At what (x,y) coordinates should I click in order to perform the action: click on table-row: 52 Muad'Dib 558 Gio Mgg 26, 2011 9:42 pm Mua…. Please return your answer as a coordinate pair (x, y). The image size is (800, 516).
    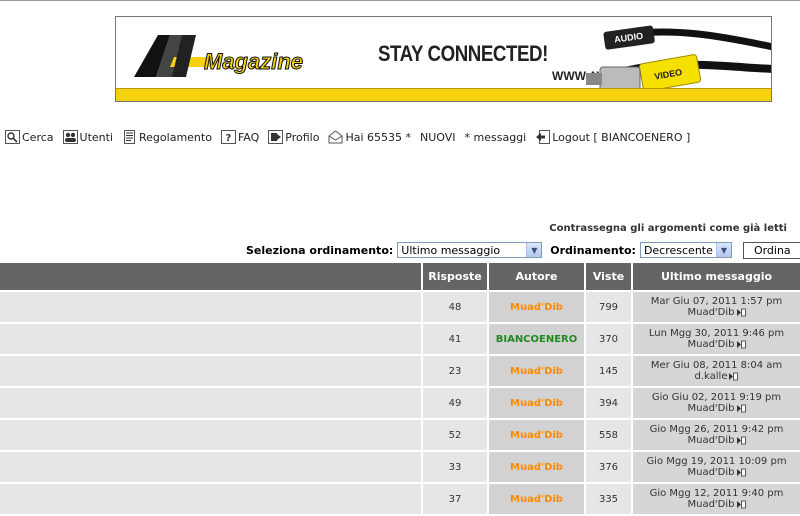
    Looking at the image, I should click on (400, 435).